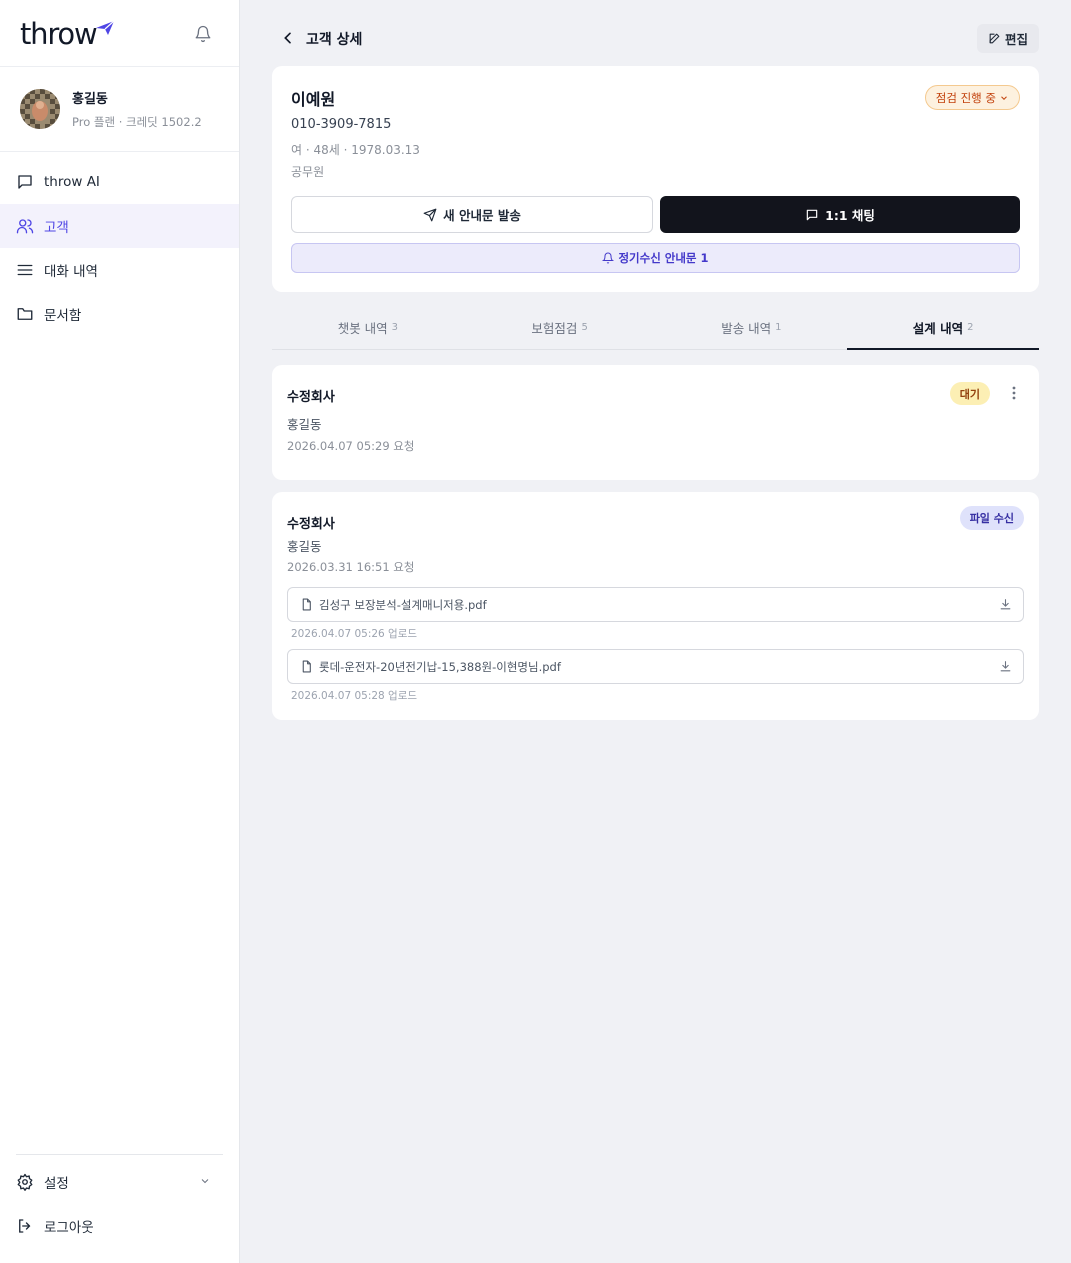 The height and width of the screenshot is (1263, 1071). Describe the element at coordinates (119, 33) in the screenshot. I see `brand-row: throw` at that location.